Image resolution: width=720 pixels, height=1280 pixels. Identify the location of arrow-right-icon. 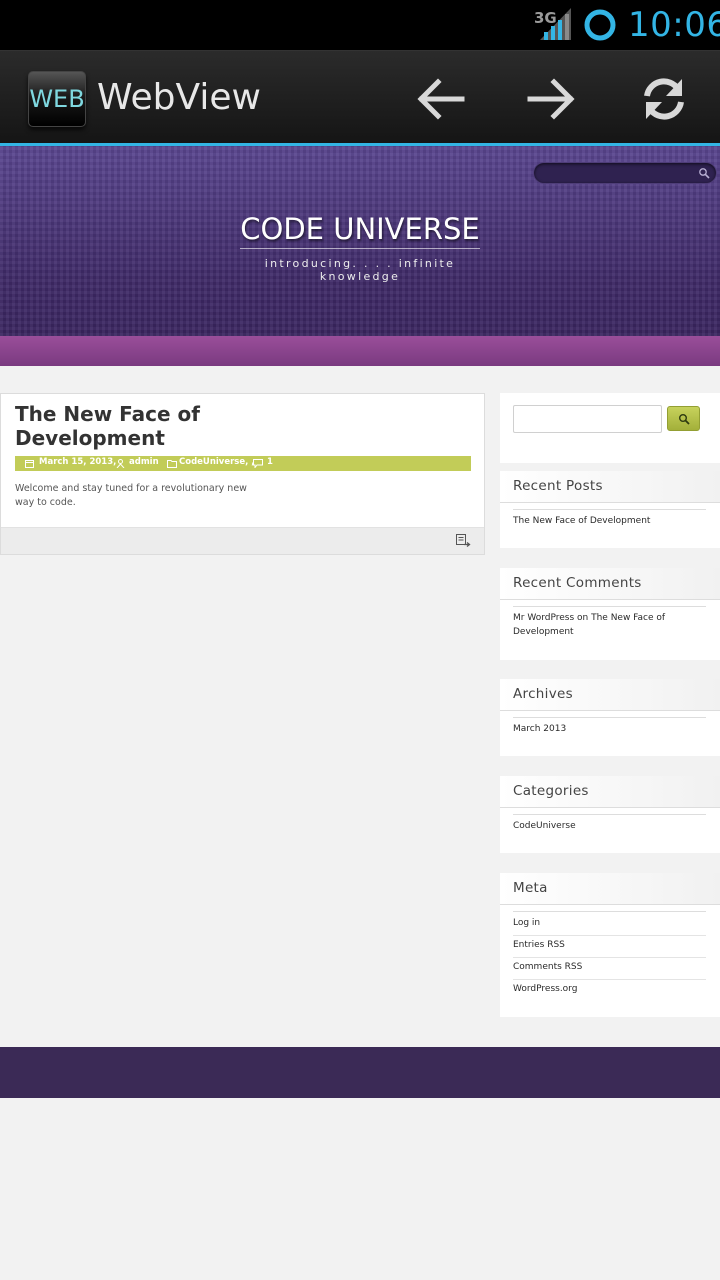
(551, 99).